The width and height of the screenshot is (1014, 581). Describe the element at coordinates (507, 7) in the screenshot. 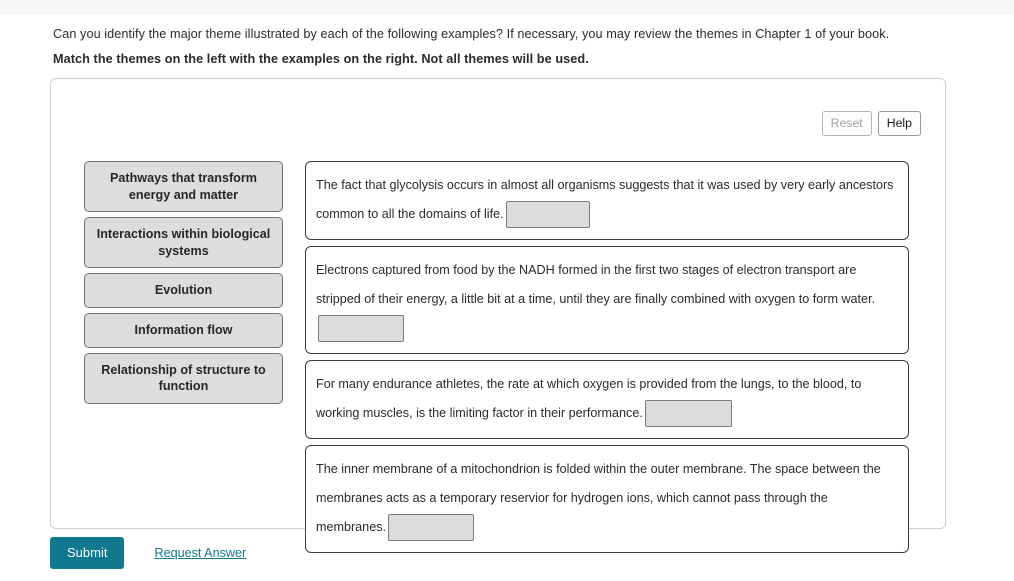

I see `browser-top-strip` at that location.